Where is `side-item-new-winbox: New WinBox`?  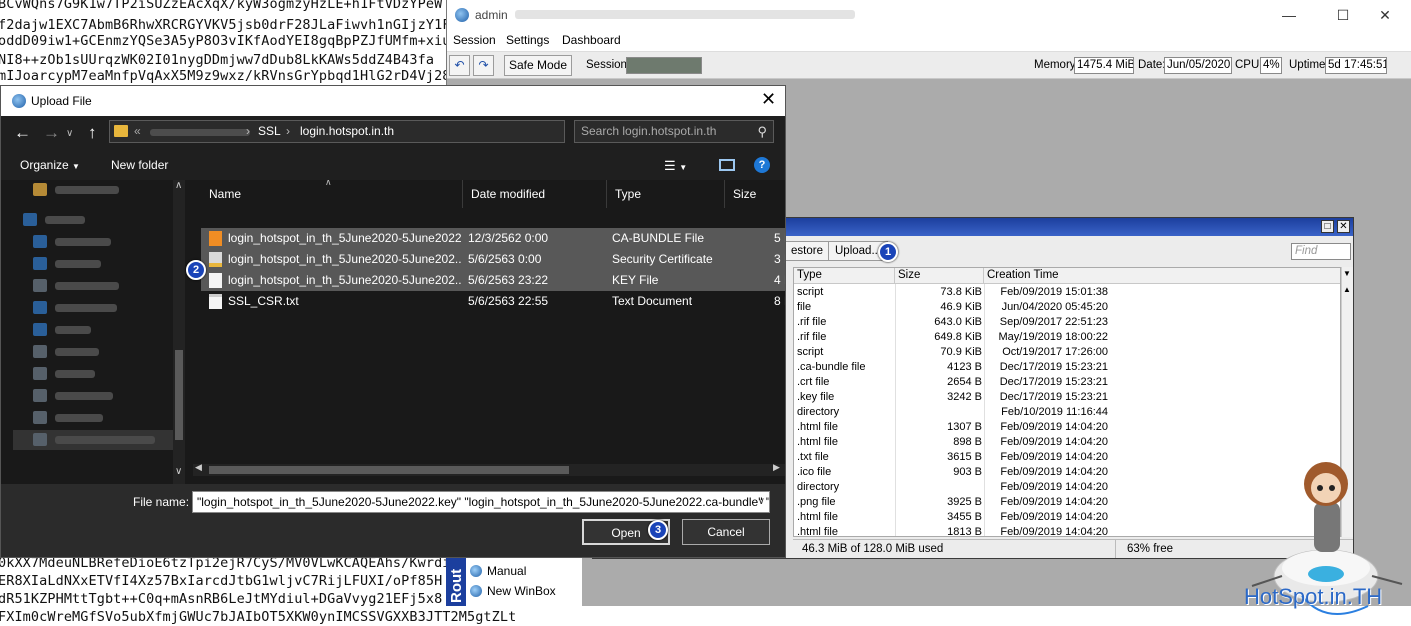 side-item-new-winbox: New WinBox is located at coordinates (513, 591).